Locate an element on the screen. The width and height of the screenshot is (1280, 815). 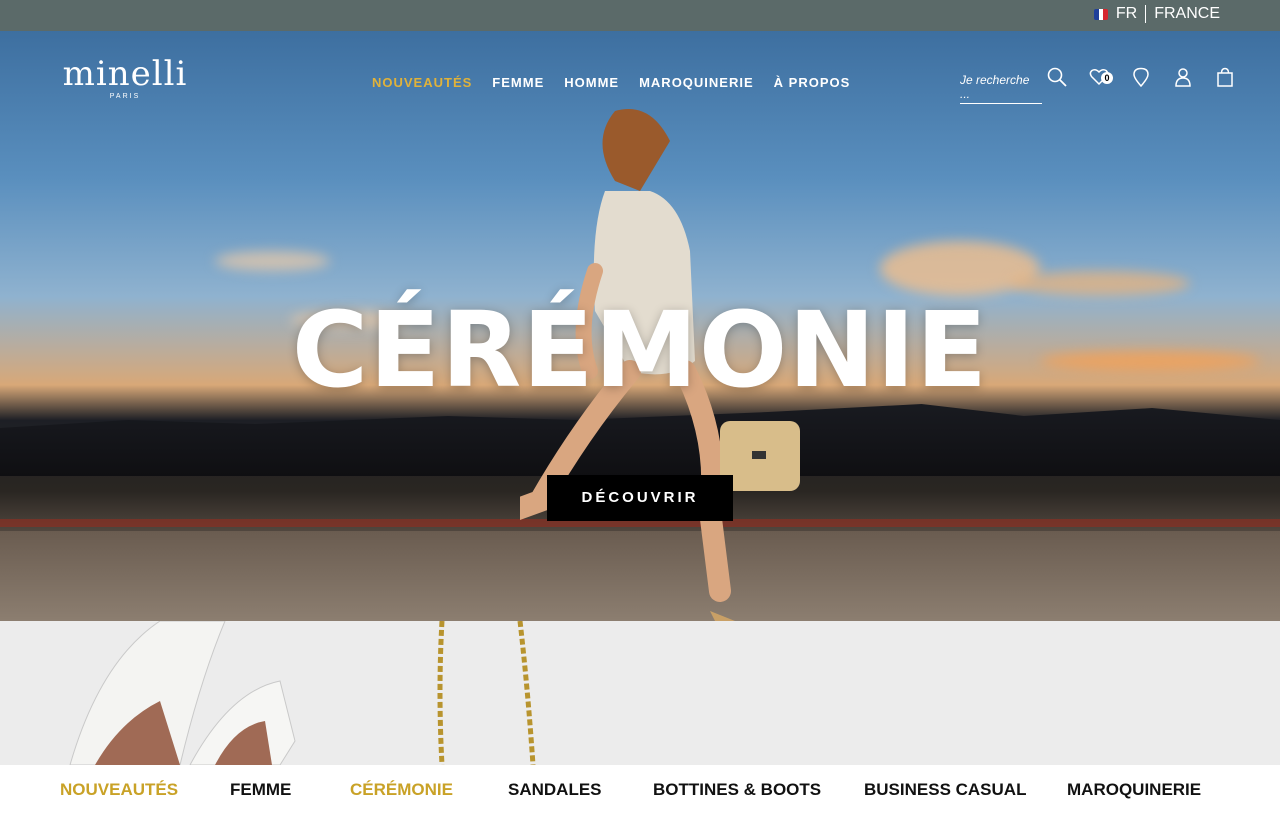
top-bar: FR FRANCE is located at coordinates (640, 15).